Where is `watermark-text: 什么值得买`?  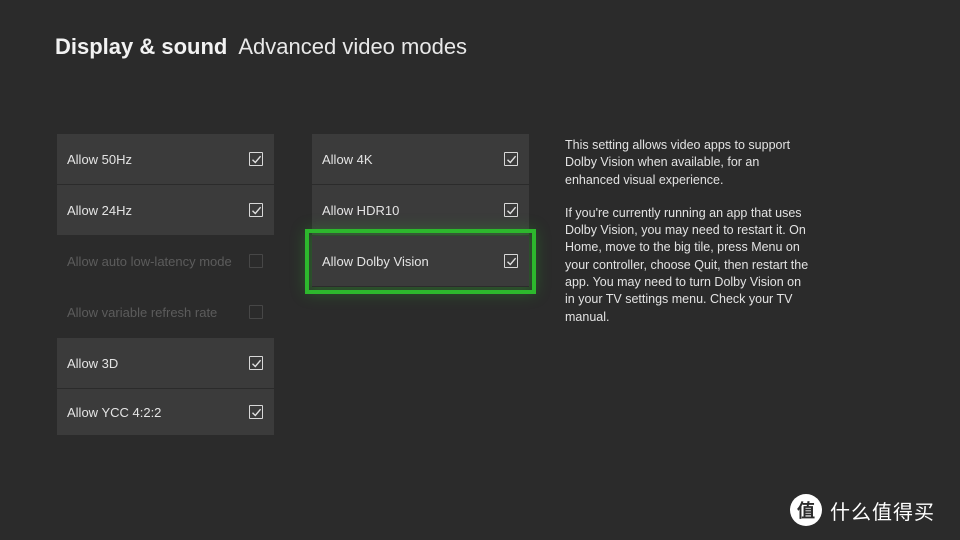 watermark-text: 什么值得买 is located at coordinates (882, 512).